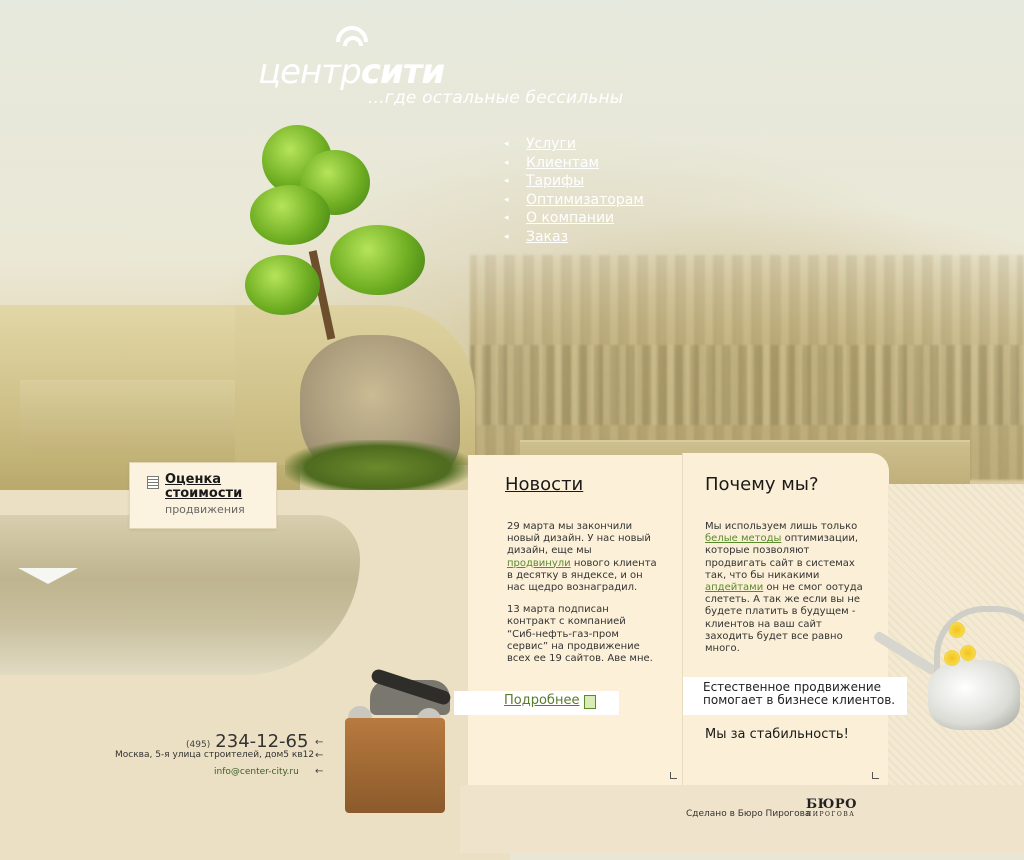 The image size is (1024, 860). What do you see at coordinates (555, 181) in the screenshot?
I see `menu-link-tariffs: Тарифы` at bounding box center [555, 181].